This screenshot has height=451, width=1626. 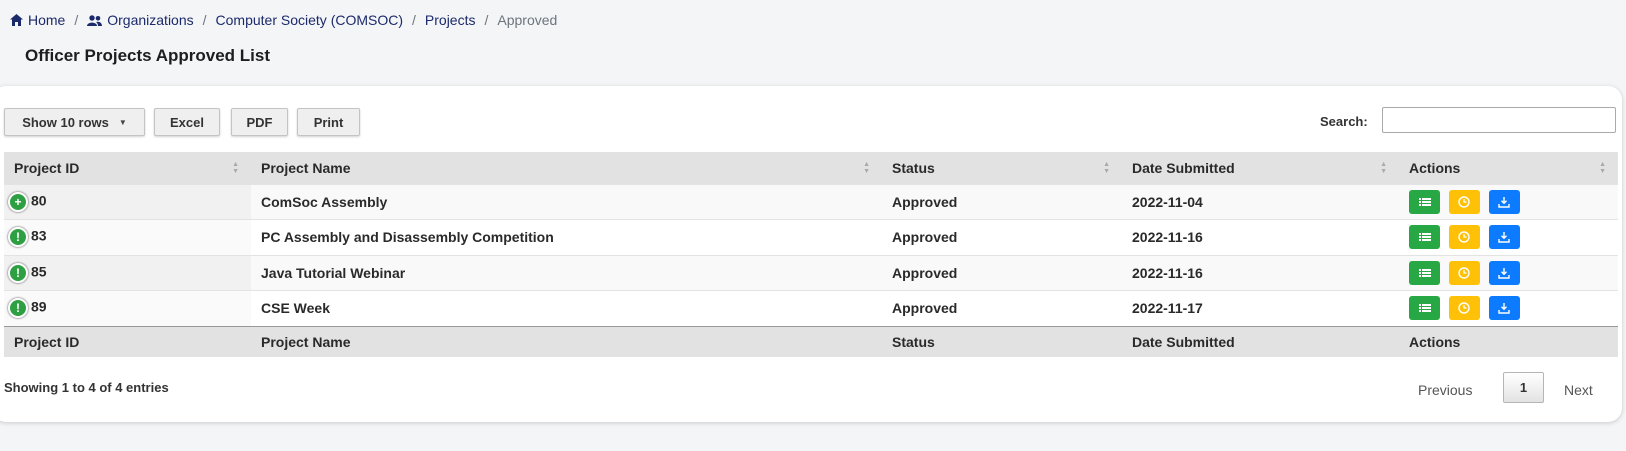 I want to click on project-id: 85, so click(x=39, y=271).